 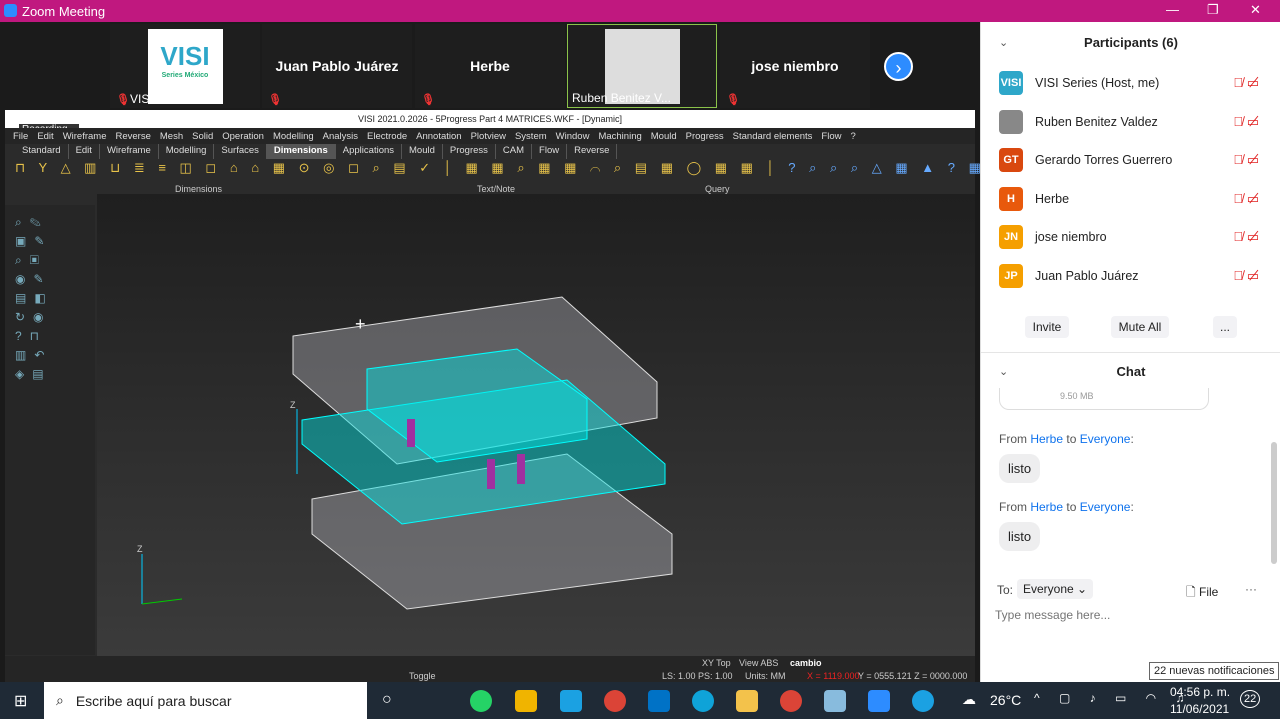 What do you see at coordinates (240, 151) in the screenshot?
I see `ribbon-tab: Surfaces` at bounding box center [240, 151].